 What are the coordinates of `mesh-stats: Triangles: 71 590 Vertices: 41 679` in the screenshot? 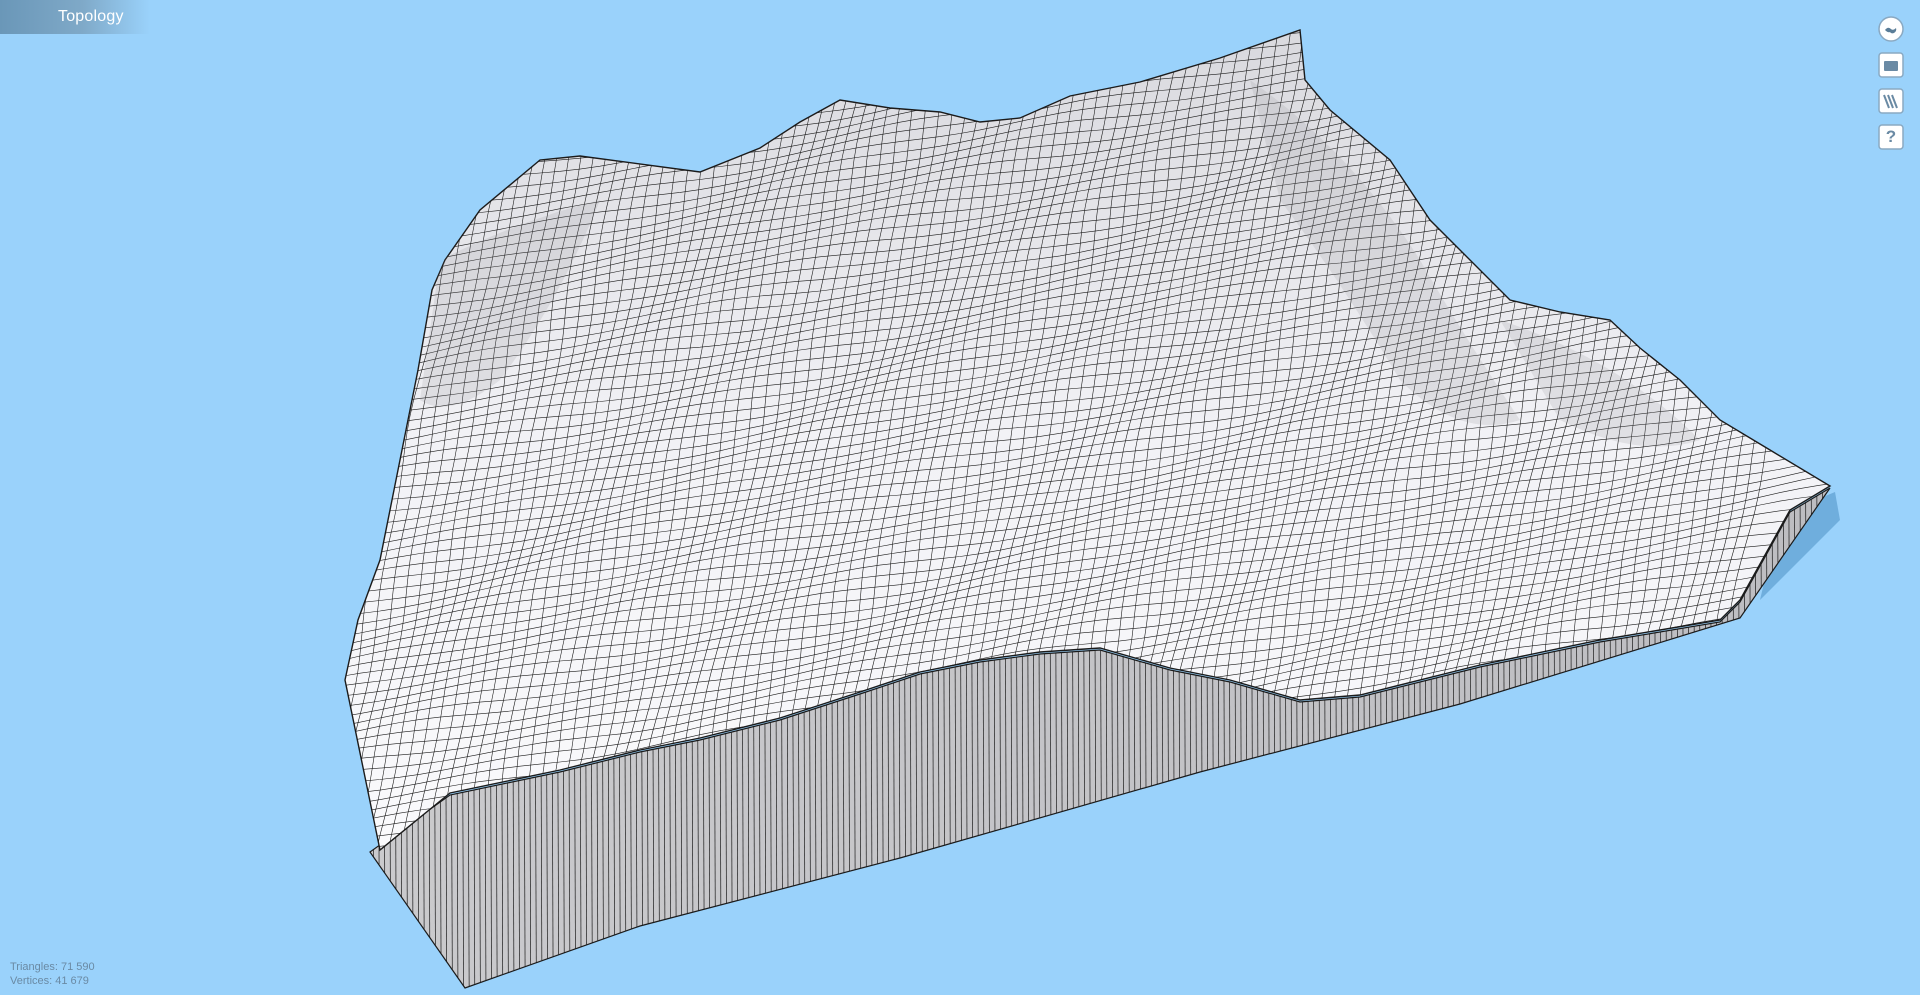 It's located at (52, 974).